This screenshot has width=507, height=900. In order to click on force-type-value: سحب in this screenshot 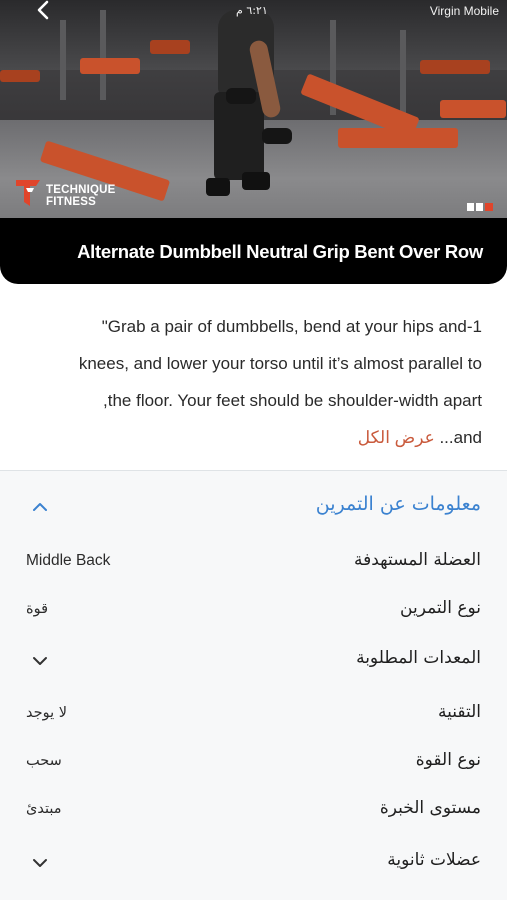, I will do `click(44, 761)`.